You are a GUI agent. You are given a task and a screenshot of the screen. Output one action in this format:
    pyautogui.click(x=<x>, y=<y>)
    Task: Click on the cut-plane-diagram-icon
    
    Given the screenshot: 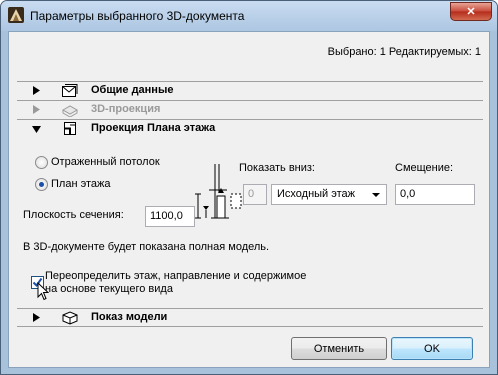 What is the action you would take?
    pyautogui.click(x=218, y=191)
    